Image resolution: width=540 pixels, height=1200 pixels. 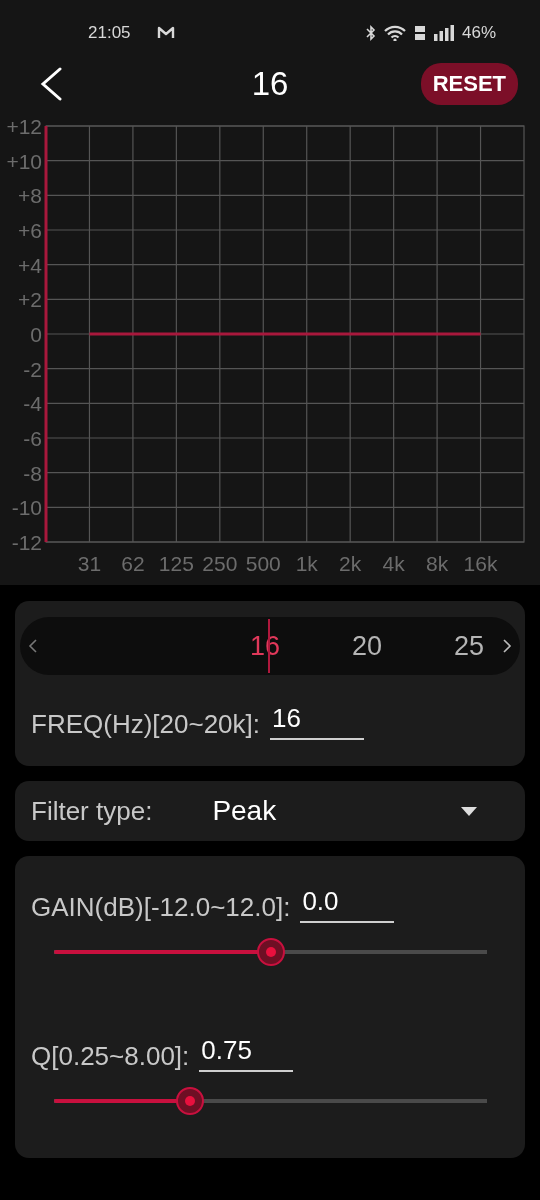 I want to click on x-axis-label: 250, so click(x=220, y=563).